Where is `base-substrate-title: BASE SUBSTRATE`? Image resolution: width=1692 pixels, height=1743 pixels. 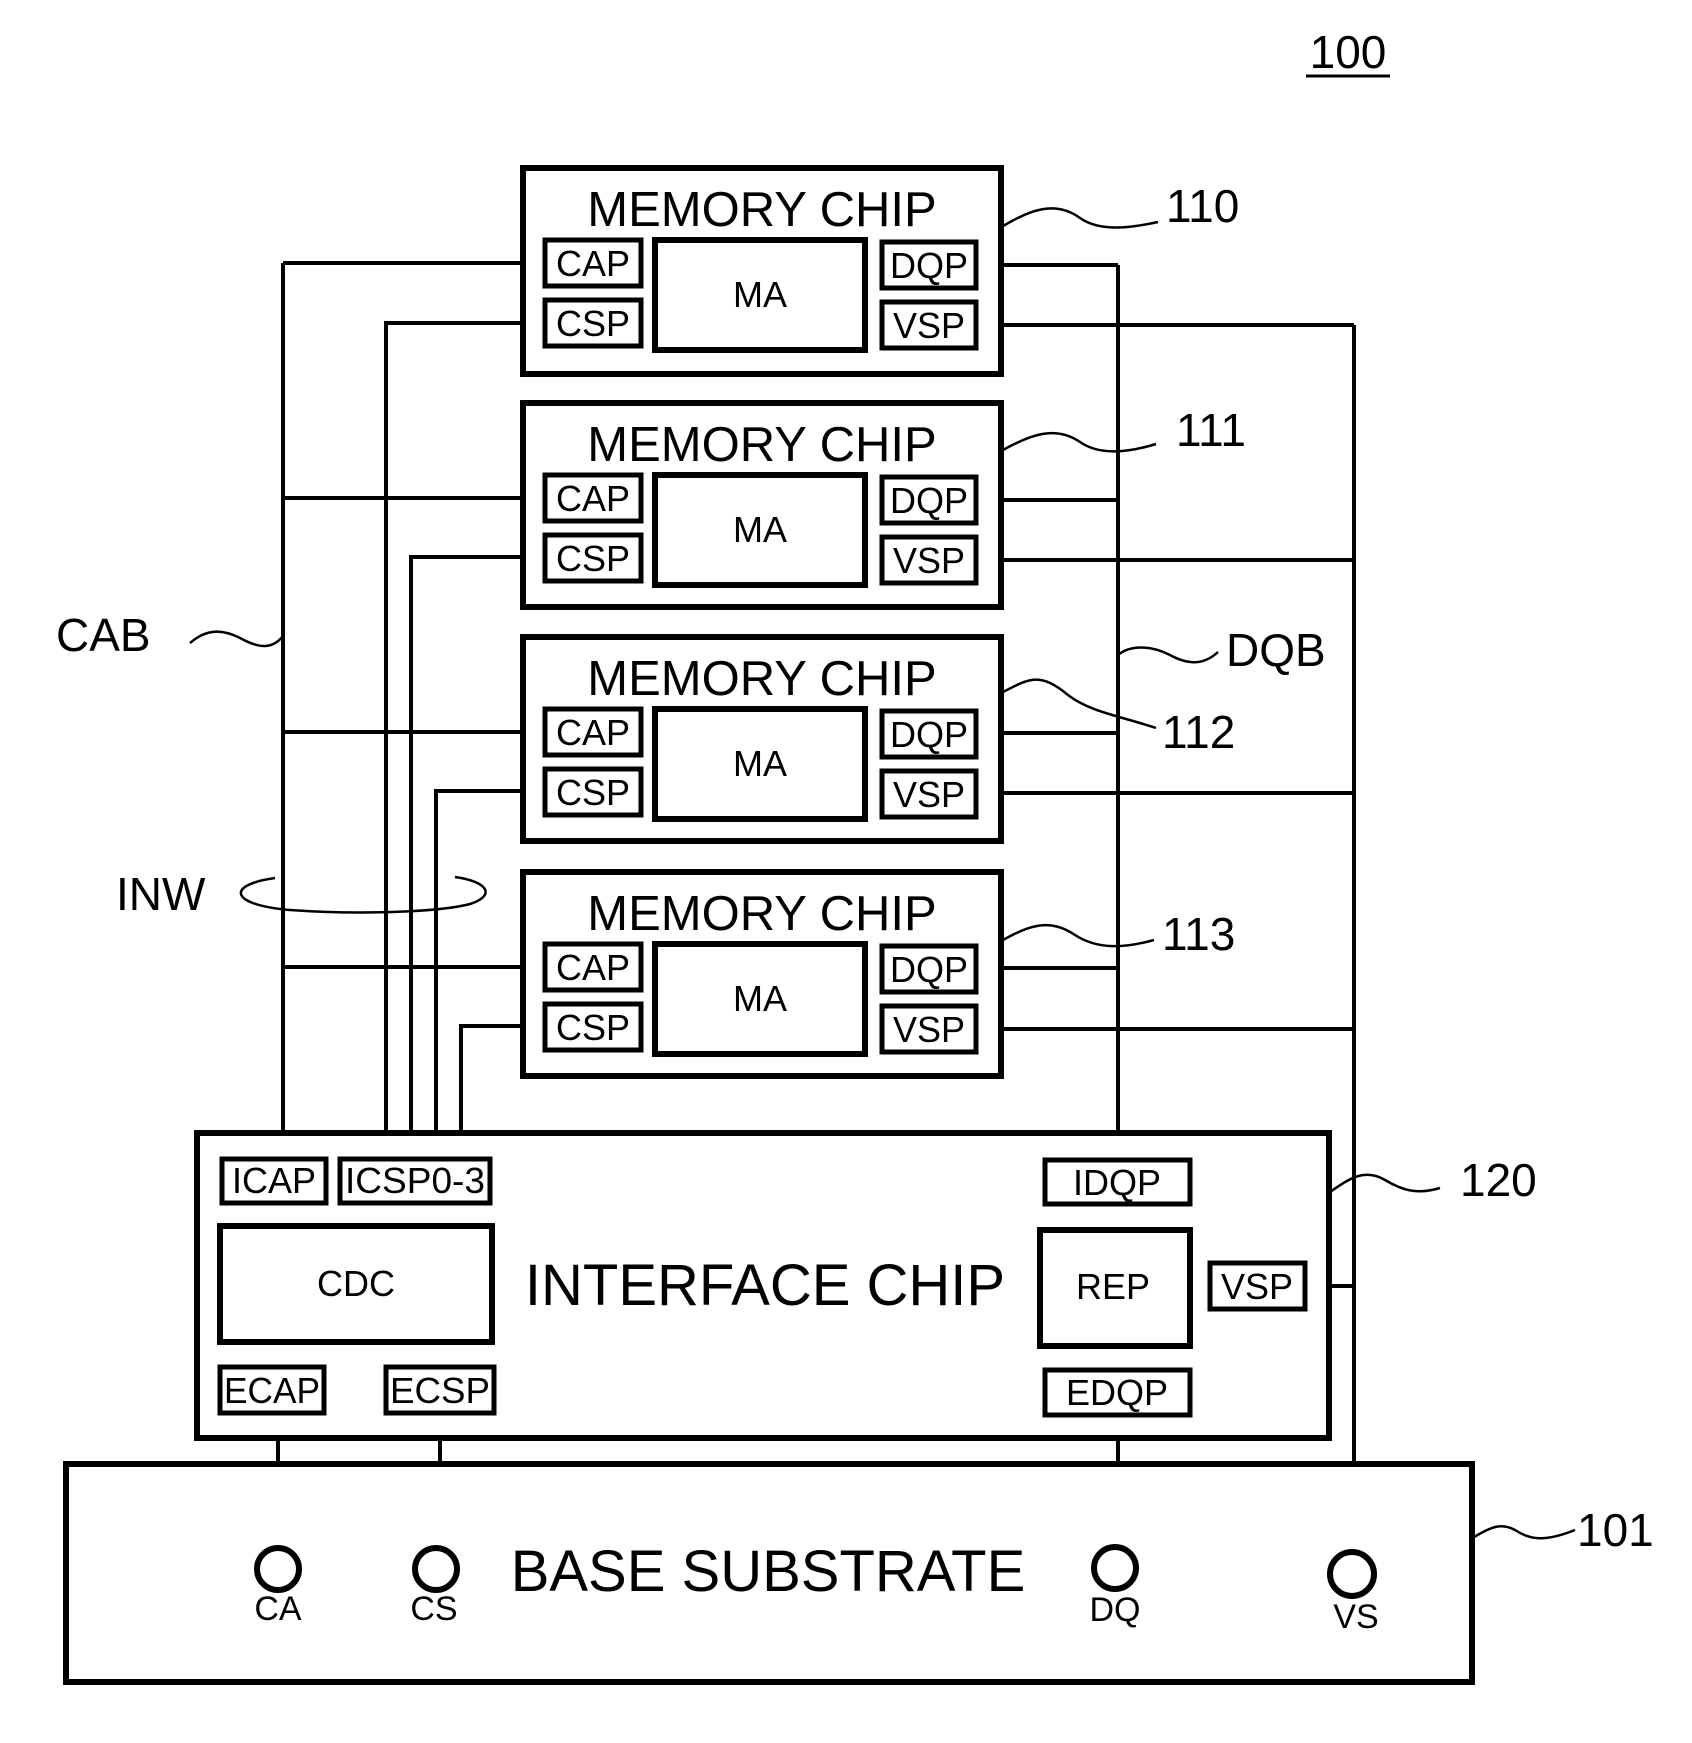 base-substrate-title: BASE SUBSTRATE is located at coordinates (768, 1571).